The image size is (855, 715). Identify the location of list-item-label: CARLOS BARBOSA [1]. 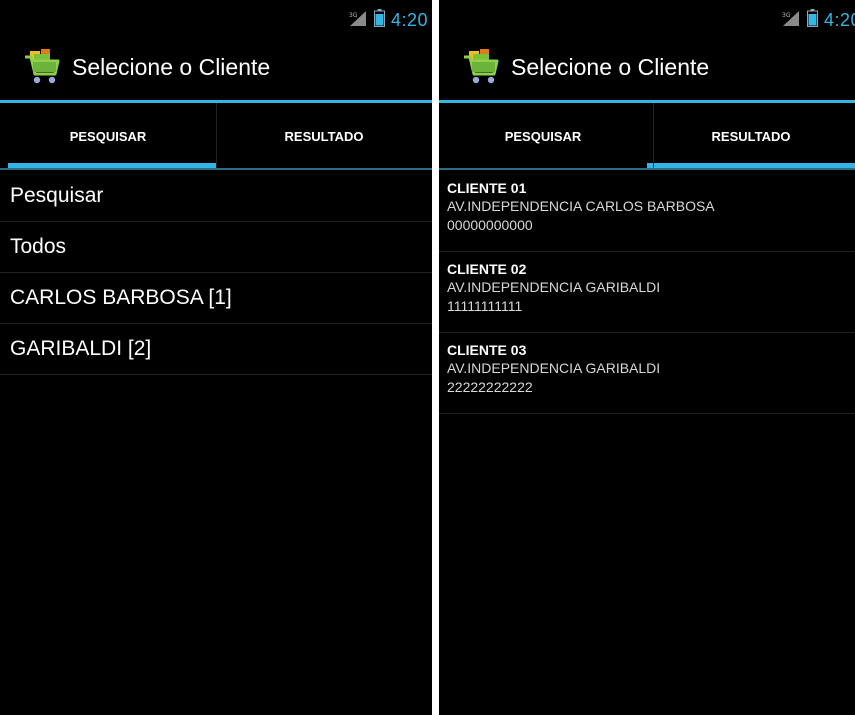
(121, 297).